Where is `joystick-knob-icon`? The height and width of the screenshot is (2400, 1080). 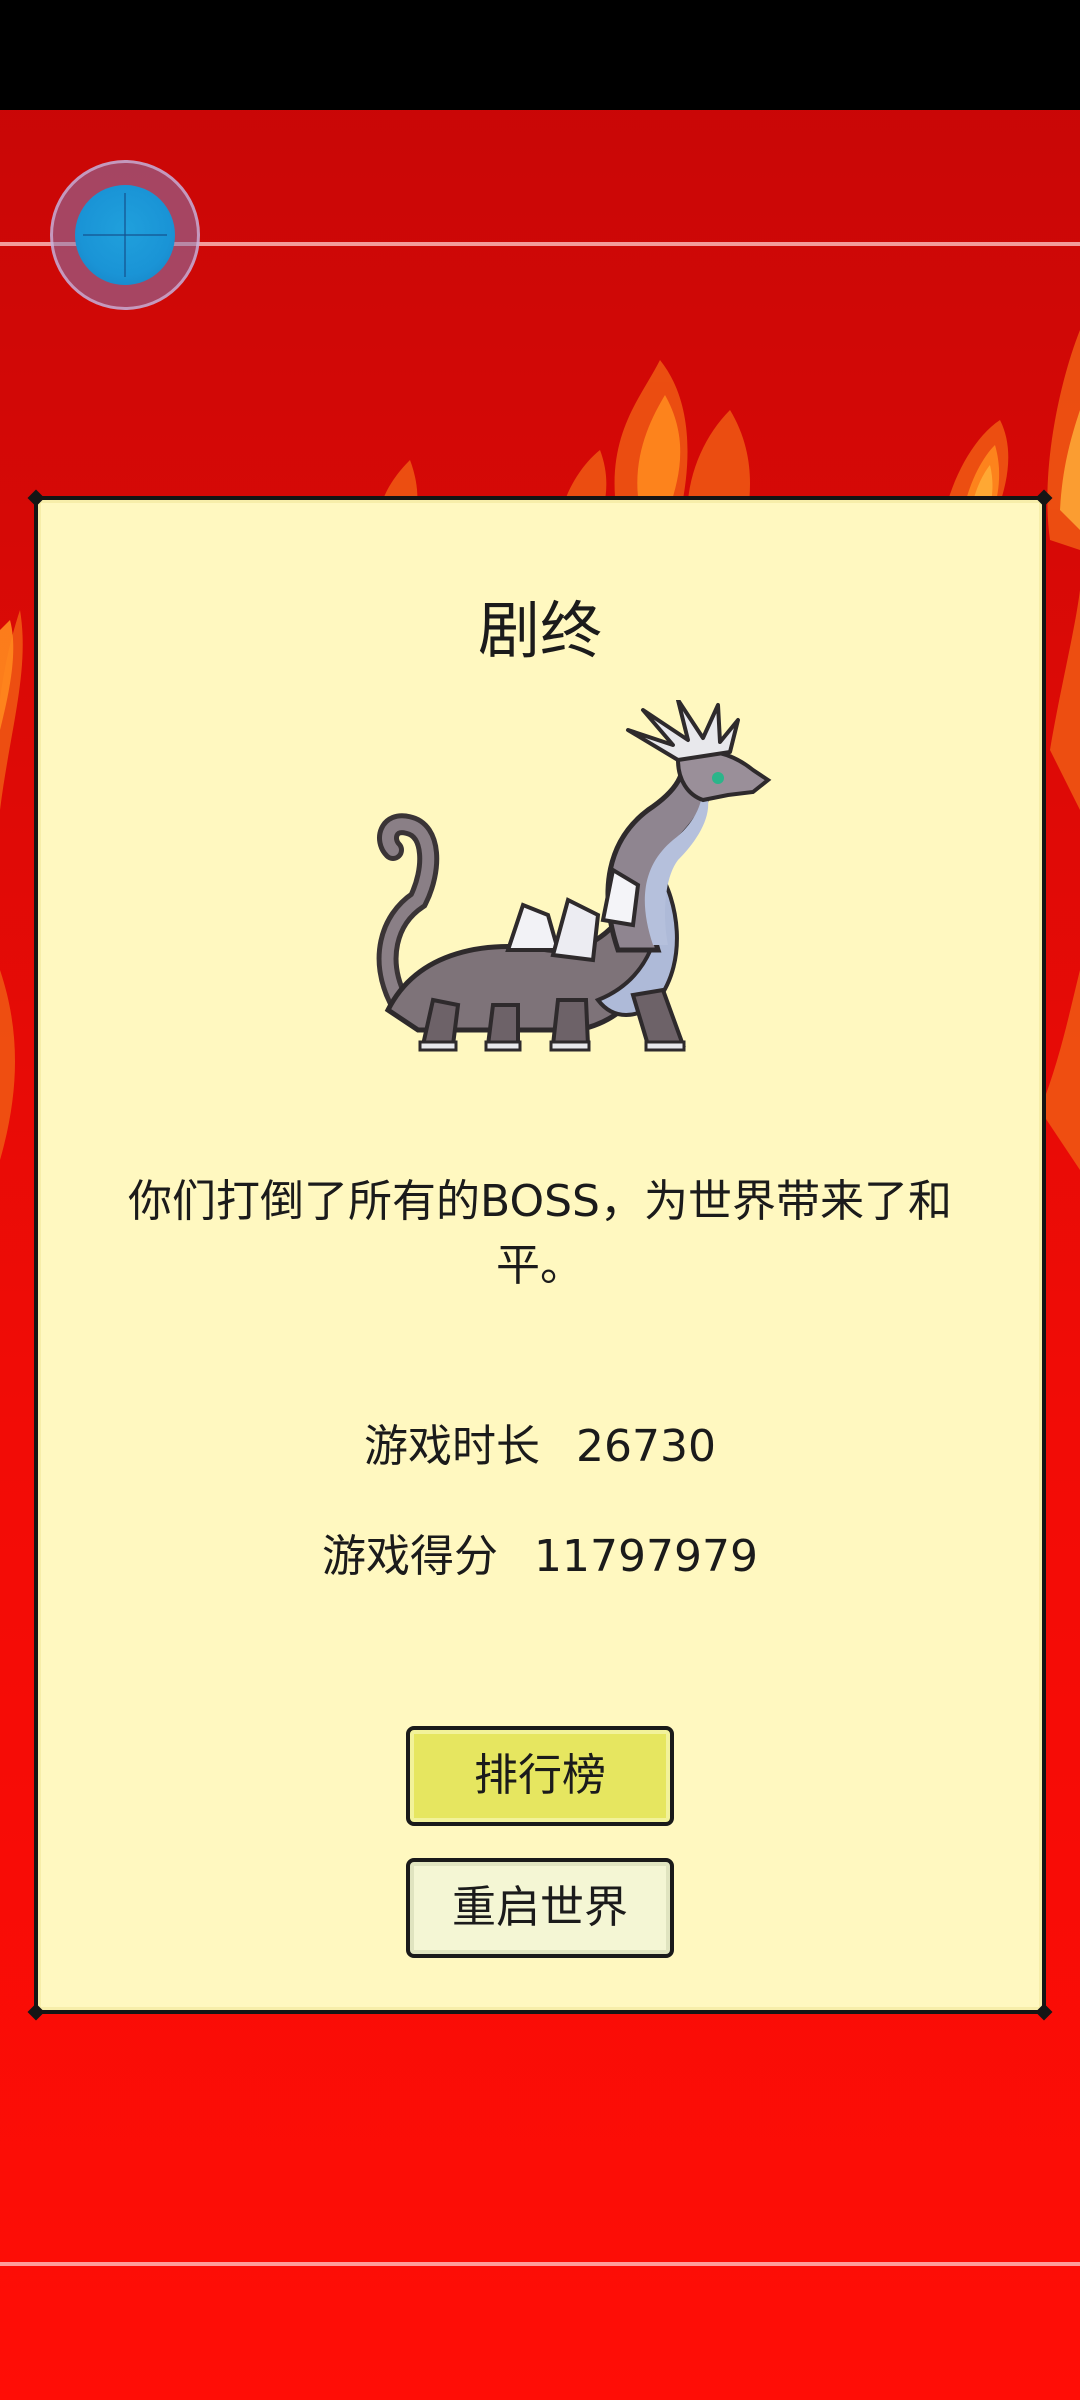
joystick-knob-icon is located at coordinates (125, 235).